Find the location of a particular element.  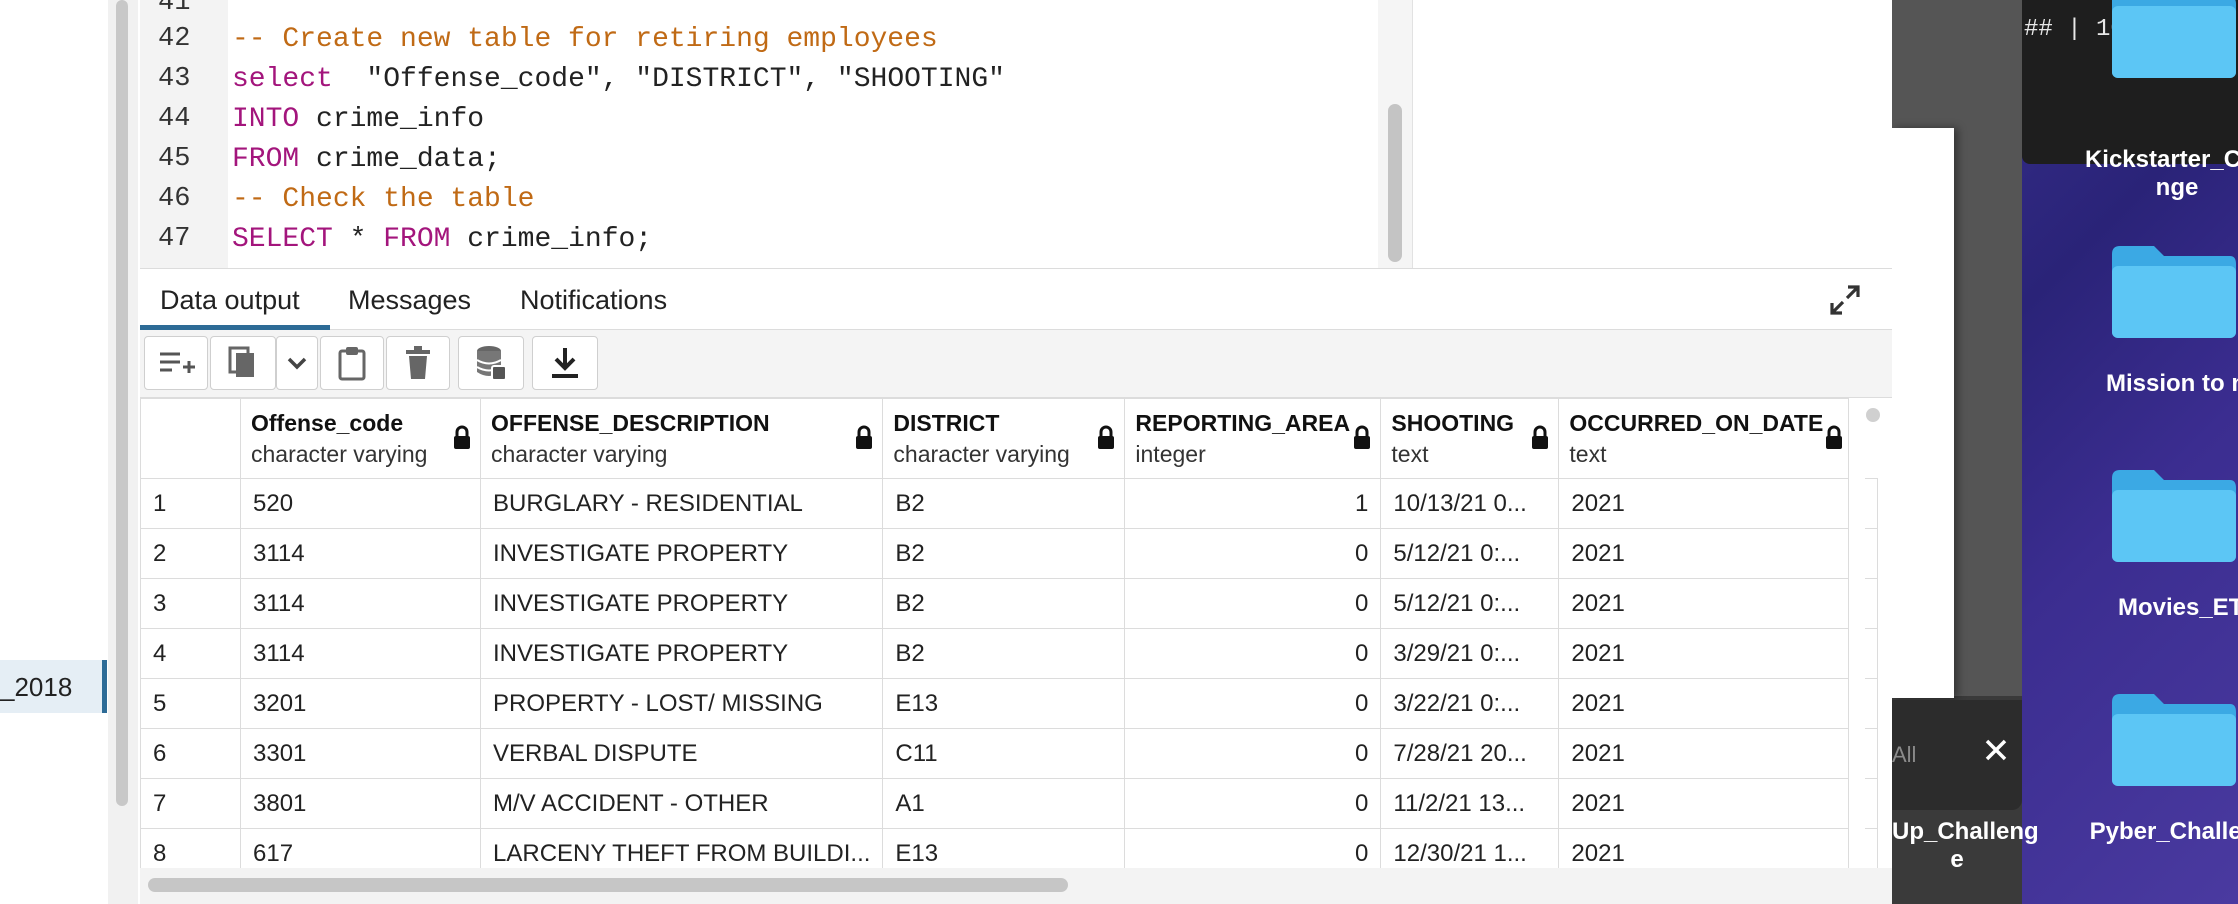

row-number: 3 is located at coordinates (190, 603).